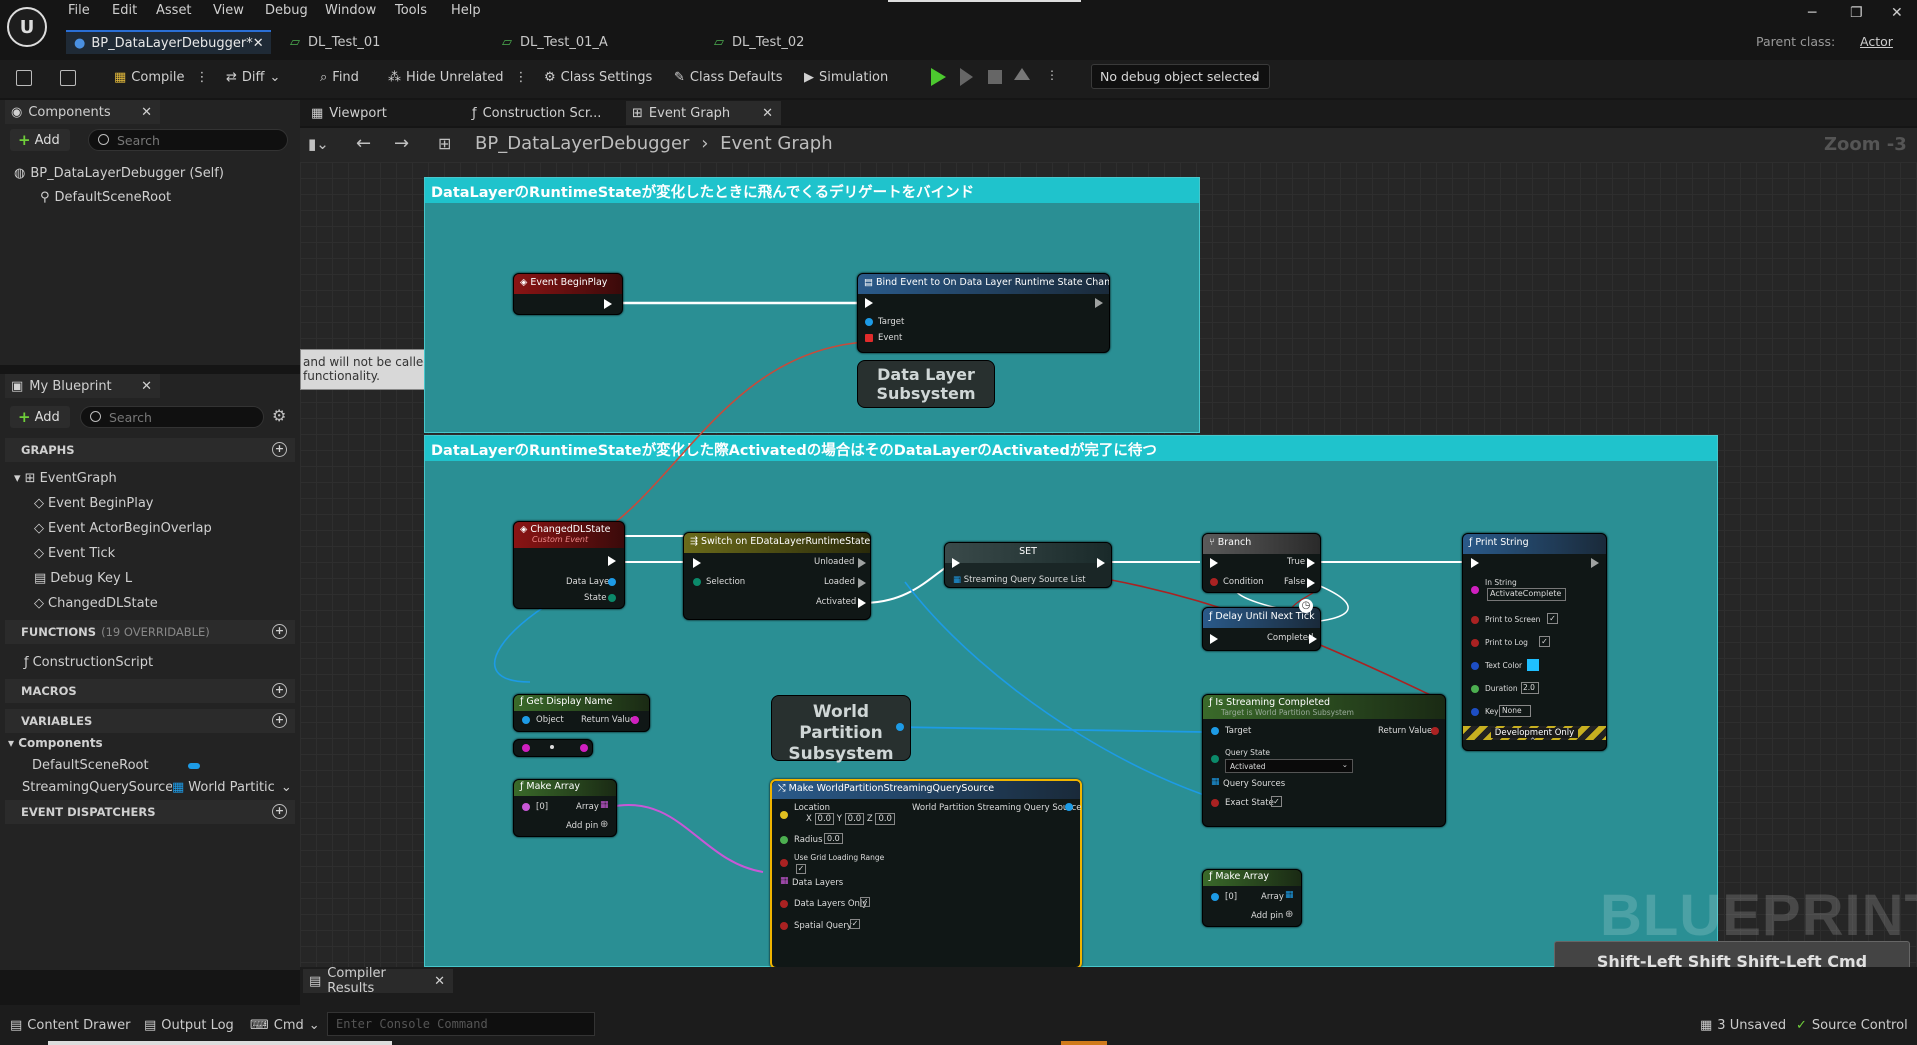 The height and width of the screenshot is (1045, 1917). Describe the element at coordinates (146, 386) in the screenshot. I see `close-icon: ✕` at that location.